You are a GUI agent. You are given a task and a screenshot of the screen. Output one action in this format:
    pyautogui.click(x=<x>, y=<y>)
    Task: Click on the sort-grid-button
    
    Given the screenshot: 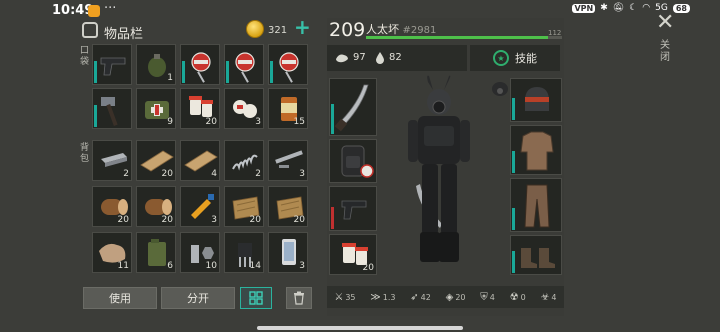 What is the action you would take?
    pyautogui.click(x=256, y=298)
    